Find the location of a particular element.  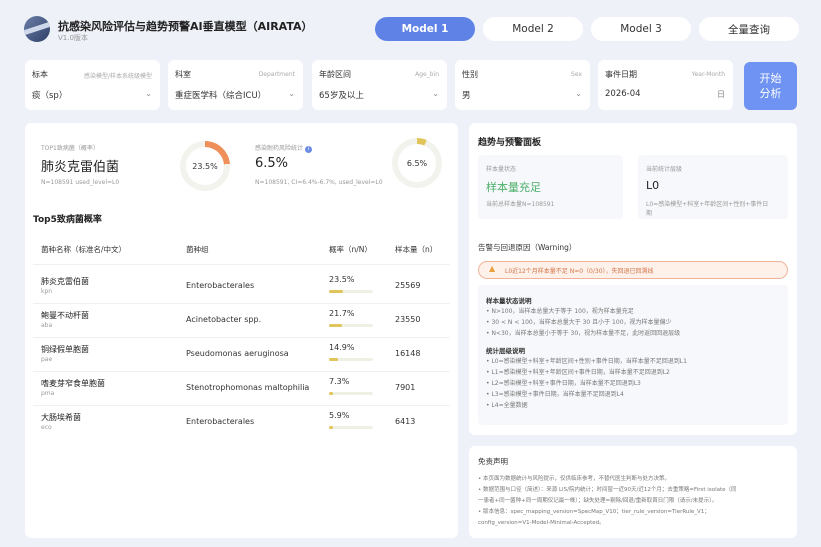

tab-full-query: 全量查询 is located at coordinates (749, 29).